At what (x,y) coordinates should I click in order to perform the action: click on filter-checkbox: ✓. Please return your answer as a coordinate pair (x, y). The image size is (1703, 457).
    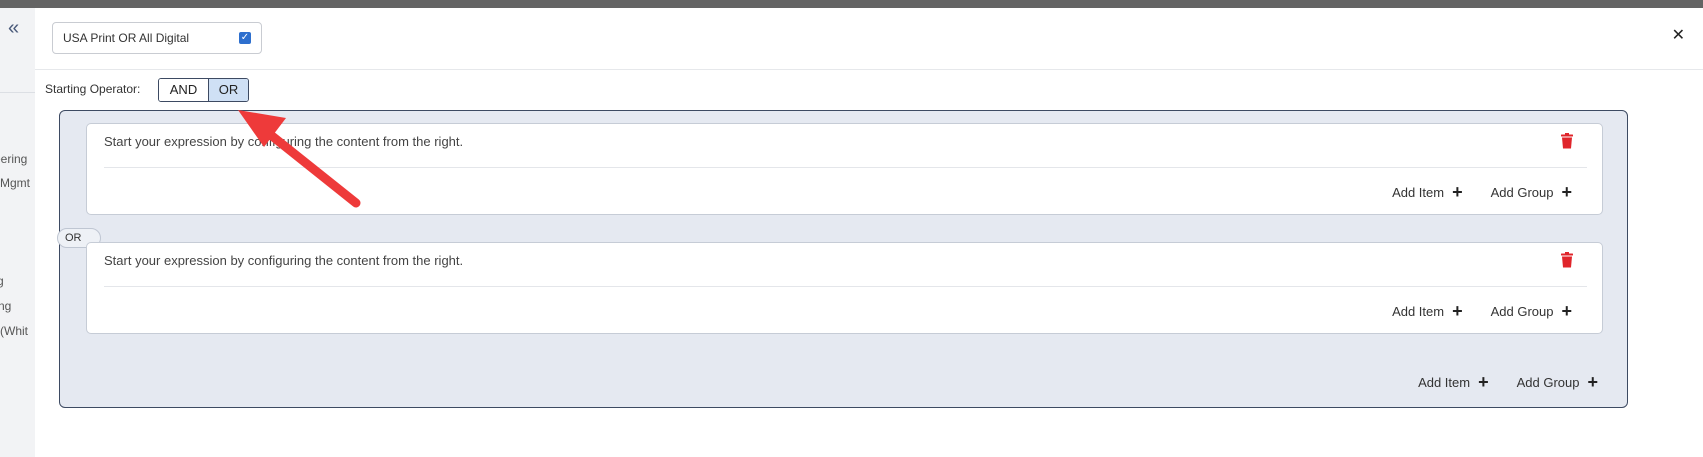
    Looking at the image, I should click on (245, 38).